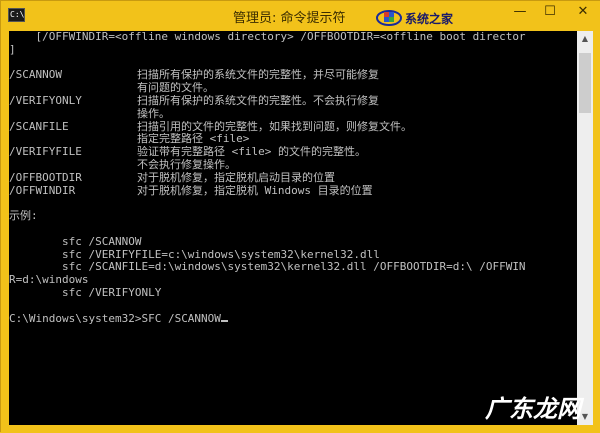 The width and height of the screenshot is (600, 433). What do you see at coordinates (293, 165) in the screenshot?
I see `option-row: 不会执行修复操作。` at bounding box center [293, 165].